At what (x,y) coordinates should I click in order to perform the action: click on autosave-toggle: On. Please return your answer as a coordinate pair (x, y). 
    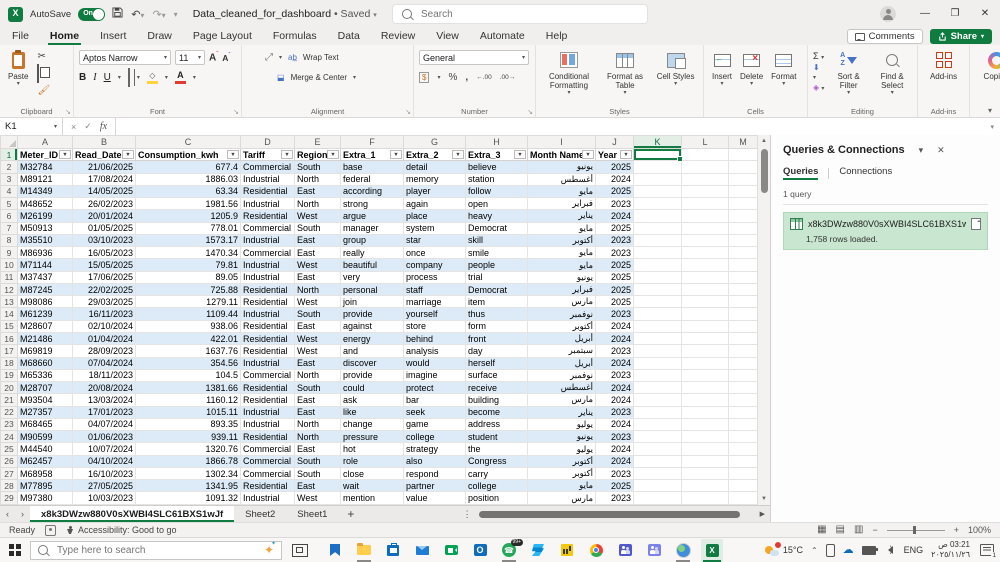
    Looking at the image, I should click on (92, 14).